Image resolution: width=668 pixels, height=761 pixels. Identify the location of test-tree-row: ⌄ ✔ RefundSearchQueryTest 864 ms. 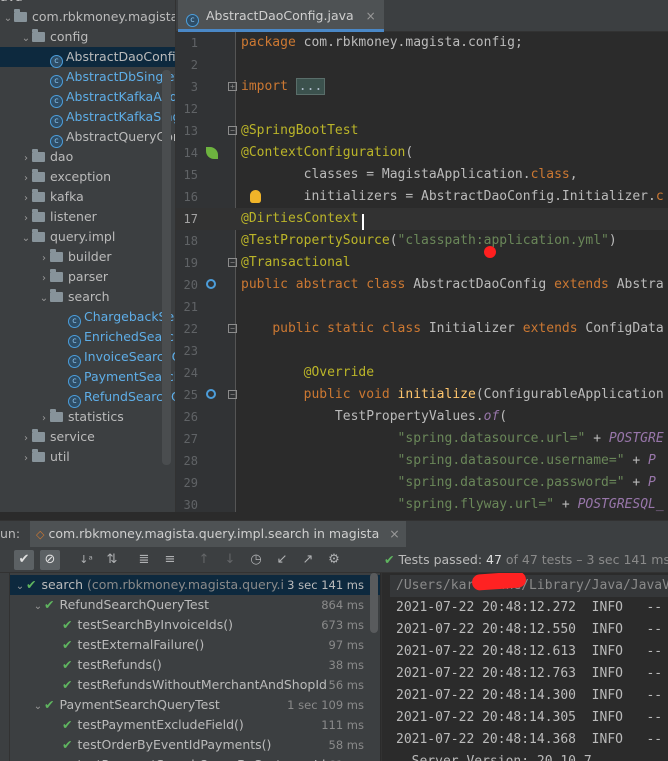
(195, 605).